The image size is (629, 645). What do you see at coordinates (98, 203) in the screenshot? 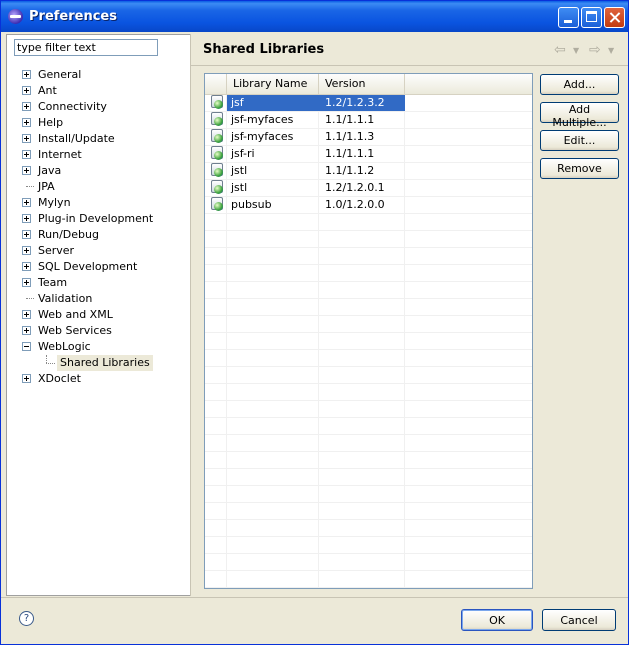
I see `tree-item-mylyn: Mylyn` at bounding box center [98, 203].